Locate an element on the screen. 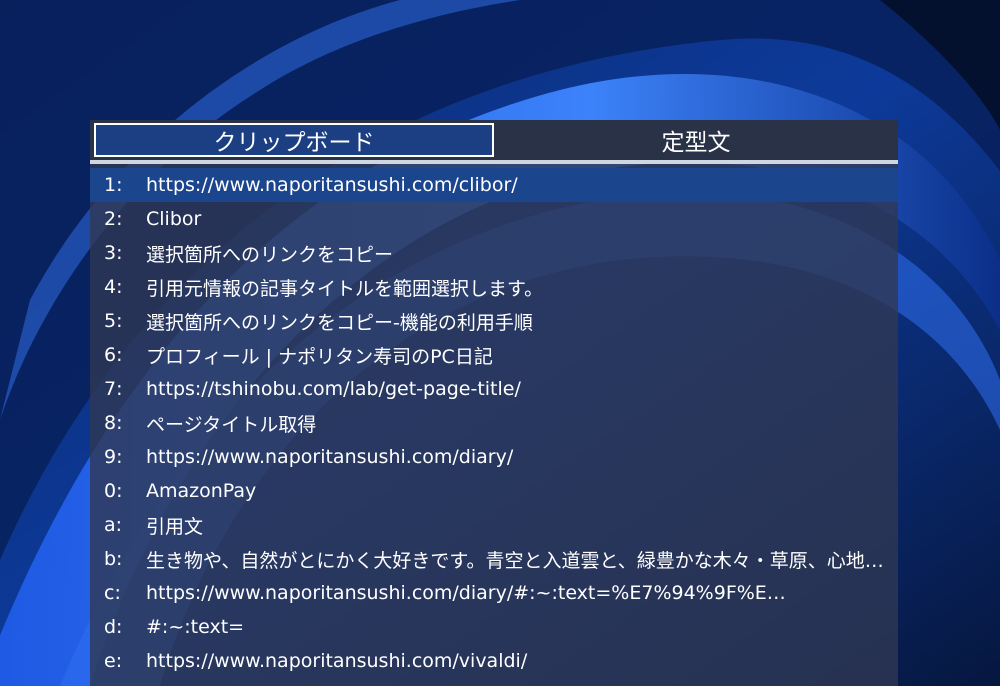 The image size is (1000, 686). tab-templates: 定型文 is located at coordinates (696, 140).